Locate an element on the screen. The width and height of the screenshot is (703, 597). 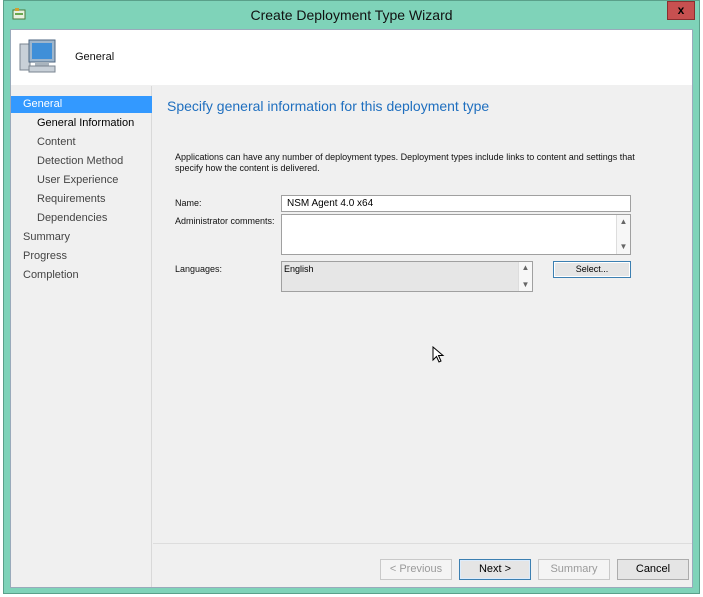
title-bar: Create Deployment Type Wizard x is located at coordinates (351, 15).